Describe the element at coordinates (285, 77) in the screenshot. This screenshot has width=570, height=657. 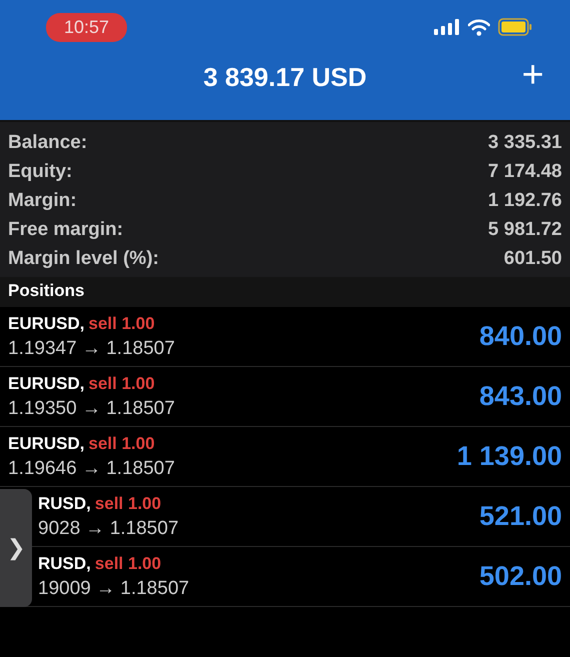
I see `balance-title: 3 839.17 USD` at that location.